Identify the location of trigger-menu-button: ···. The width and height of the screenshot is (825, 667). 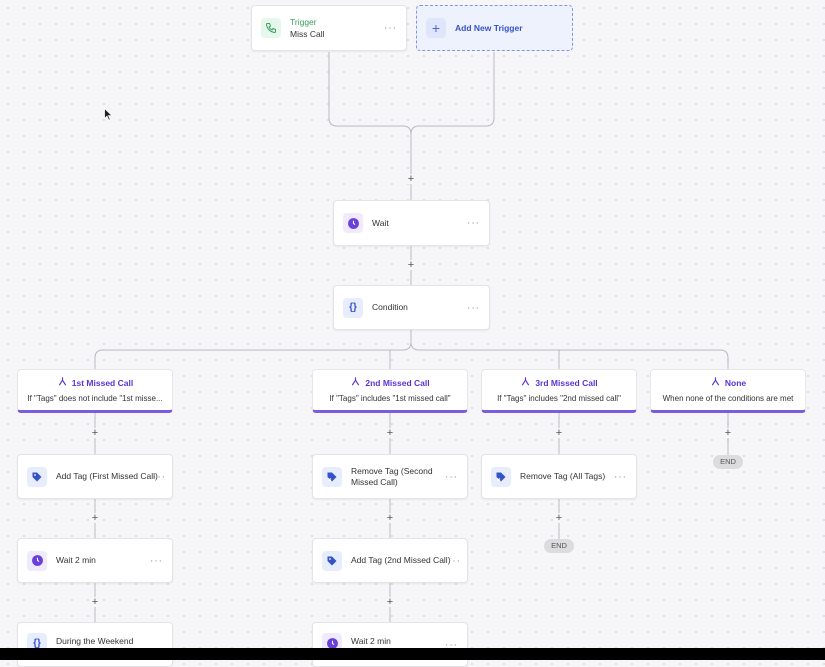
(390, 28).